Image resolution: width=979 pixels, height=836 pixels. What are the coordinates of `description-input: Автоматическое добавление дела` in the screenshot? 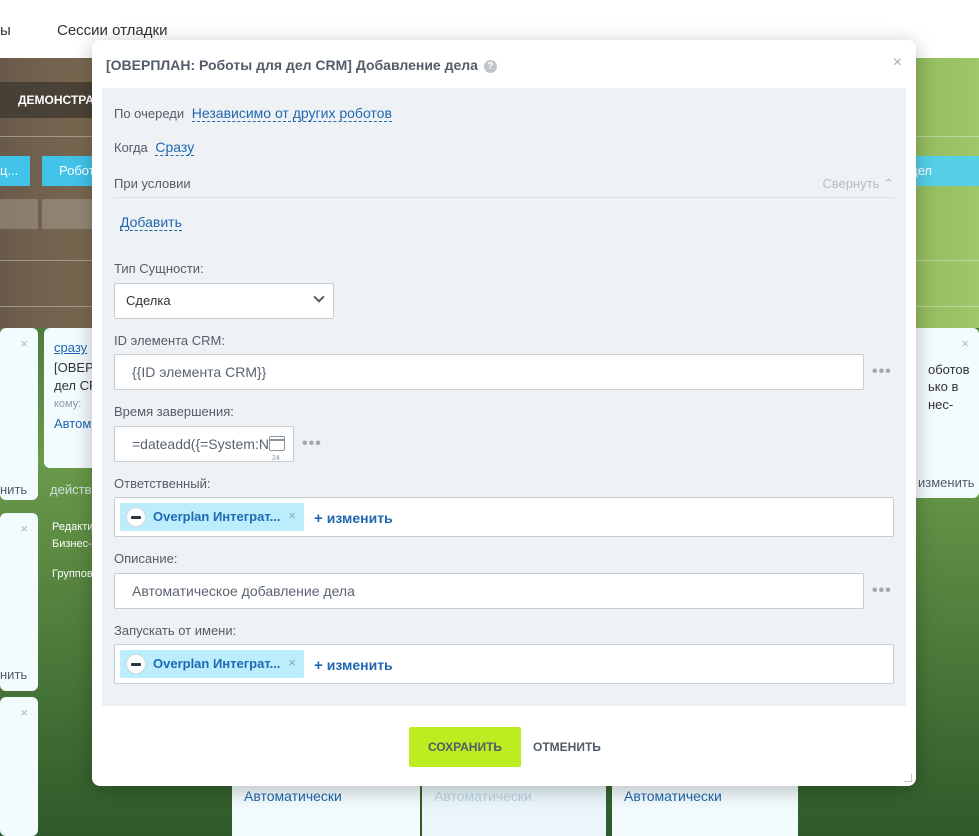 It's located at (489, 591).